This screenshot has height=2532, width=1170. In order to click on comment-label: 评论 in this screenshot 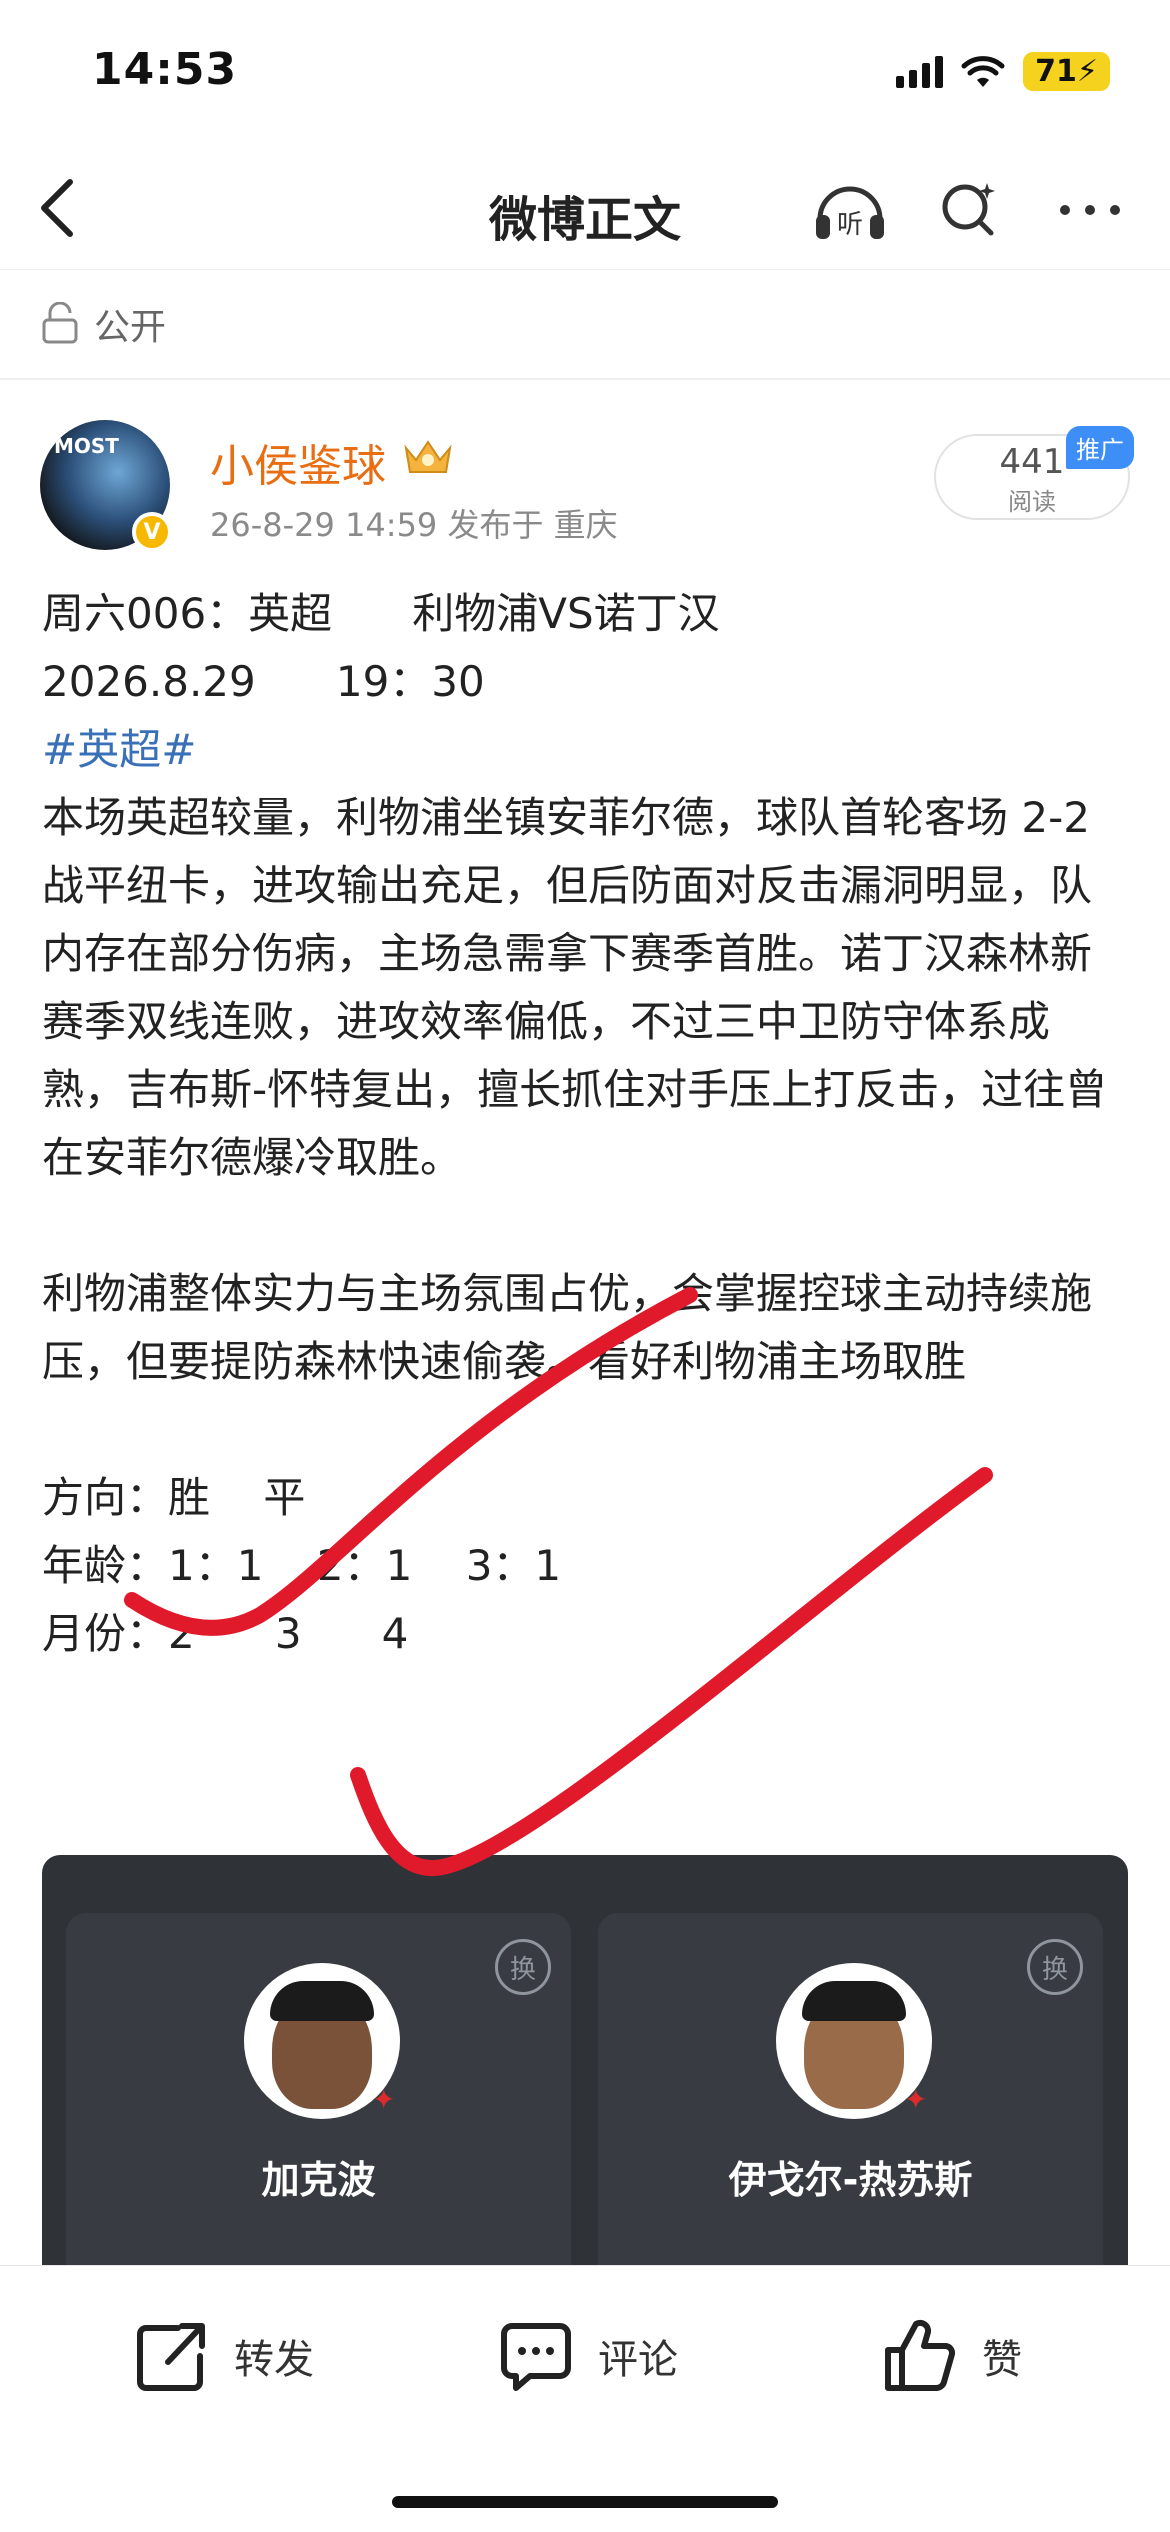, I will do `click(638, 2360)`.